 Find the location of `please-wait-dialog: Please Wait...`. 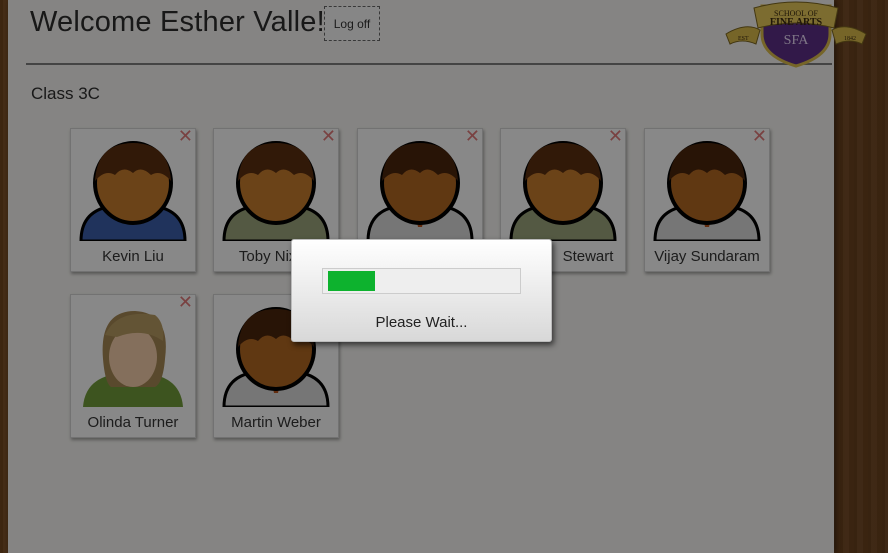

please-wait-dialog: Please Wait... is located at coordinates (421, 290).